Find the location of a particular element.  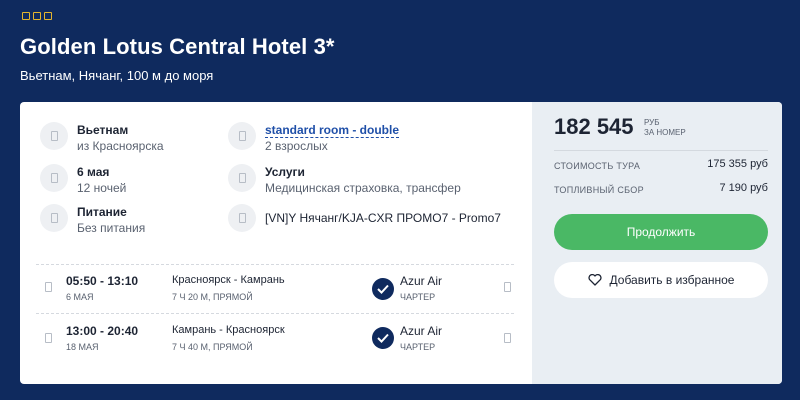

info-room: standard room - double 2 взрослых is located at coordinates (314, 138).